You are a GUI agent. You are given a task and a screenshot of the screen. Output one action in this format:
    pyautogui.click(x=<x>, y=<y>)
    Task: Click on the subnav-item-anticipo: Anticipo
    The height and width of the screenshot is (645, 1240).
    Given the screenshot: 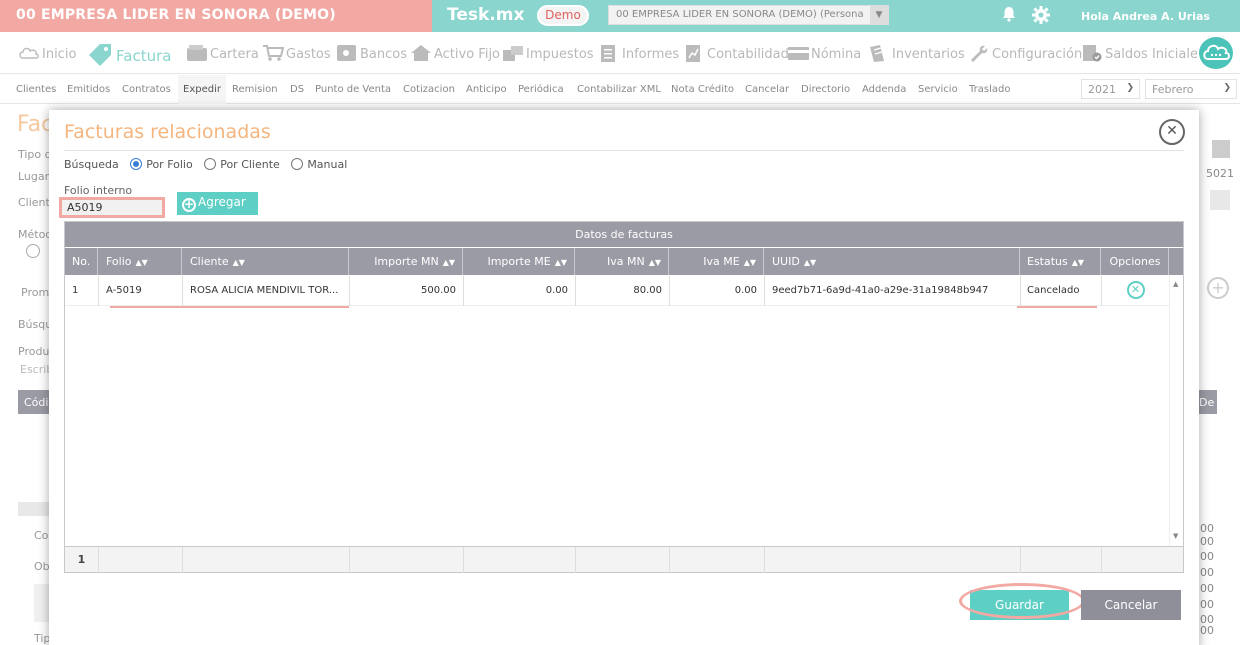 What is the action you would take?
    pyautogui.click(x=486, y=89)
    